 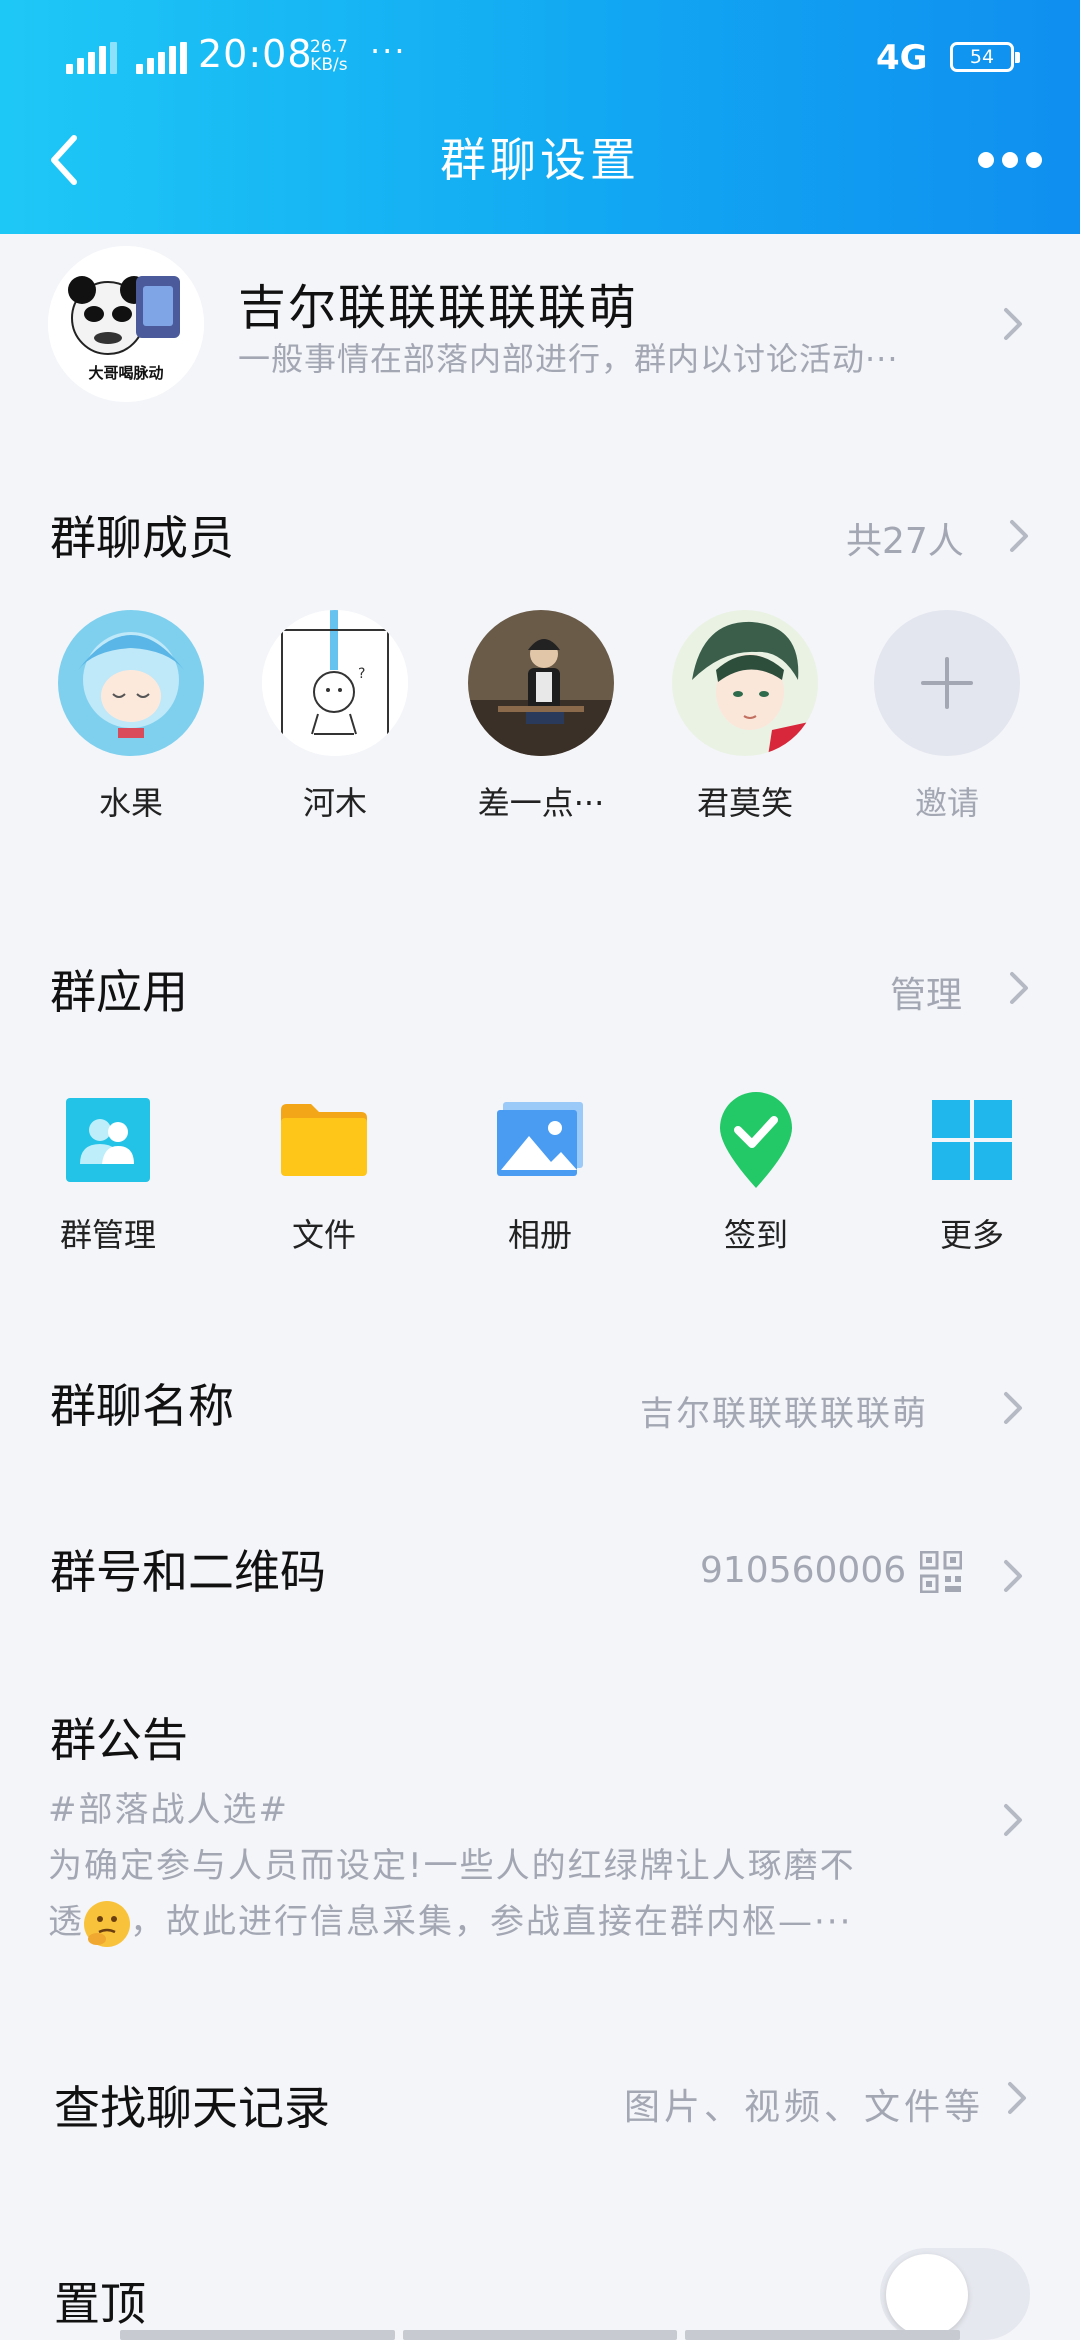 What do you see at coordinates (804, 2107) in the screenshot?
I see `search-history-hint: 图片、视频、文件等` at bounding box center [804, 2107].